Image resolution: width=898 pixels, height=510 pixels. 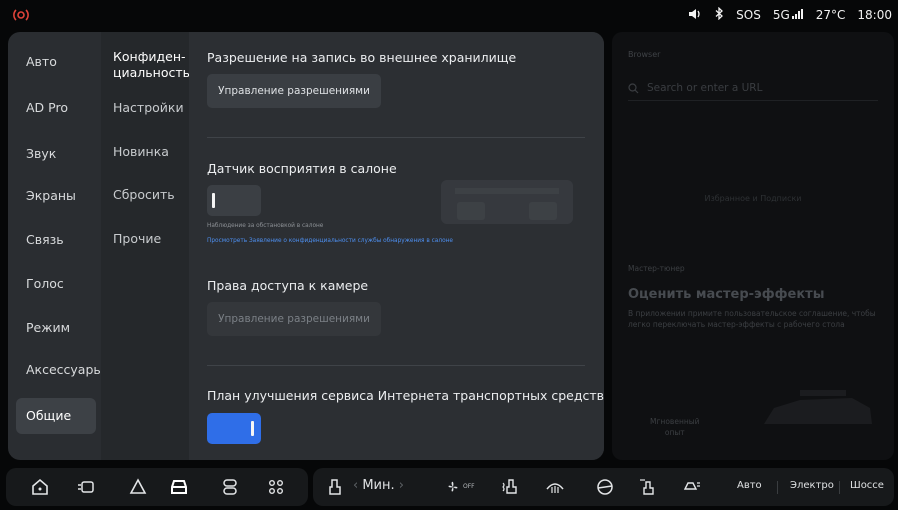 I want to click on nav-item-screens: Экраны, so click(x=56, y=196).